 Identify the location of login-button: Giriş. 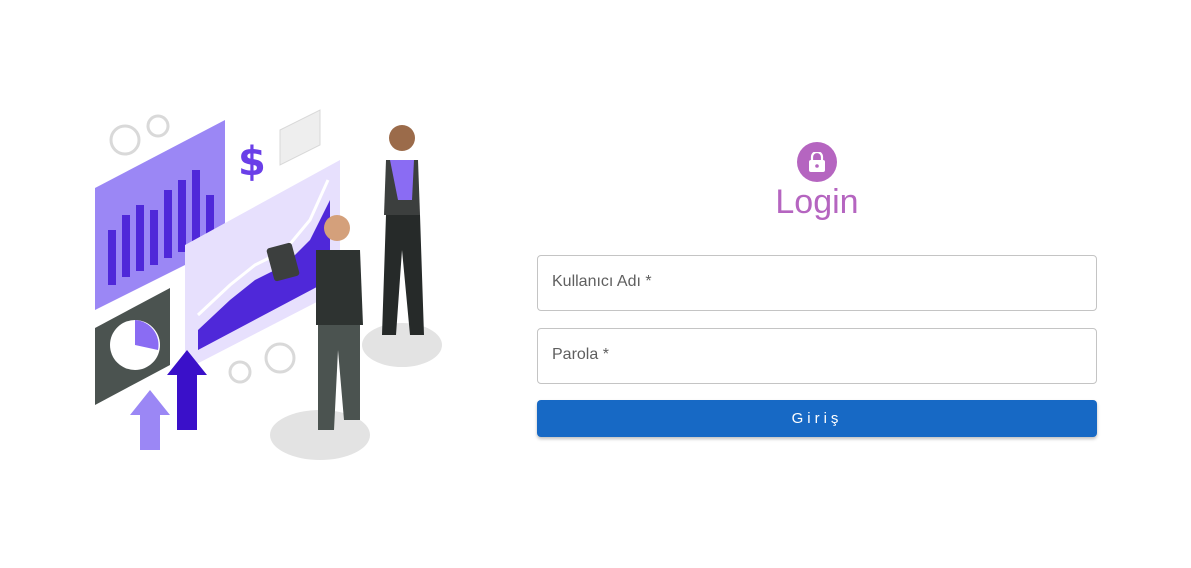
(817, 418).